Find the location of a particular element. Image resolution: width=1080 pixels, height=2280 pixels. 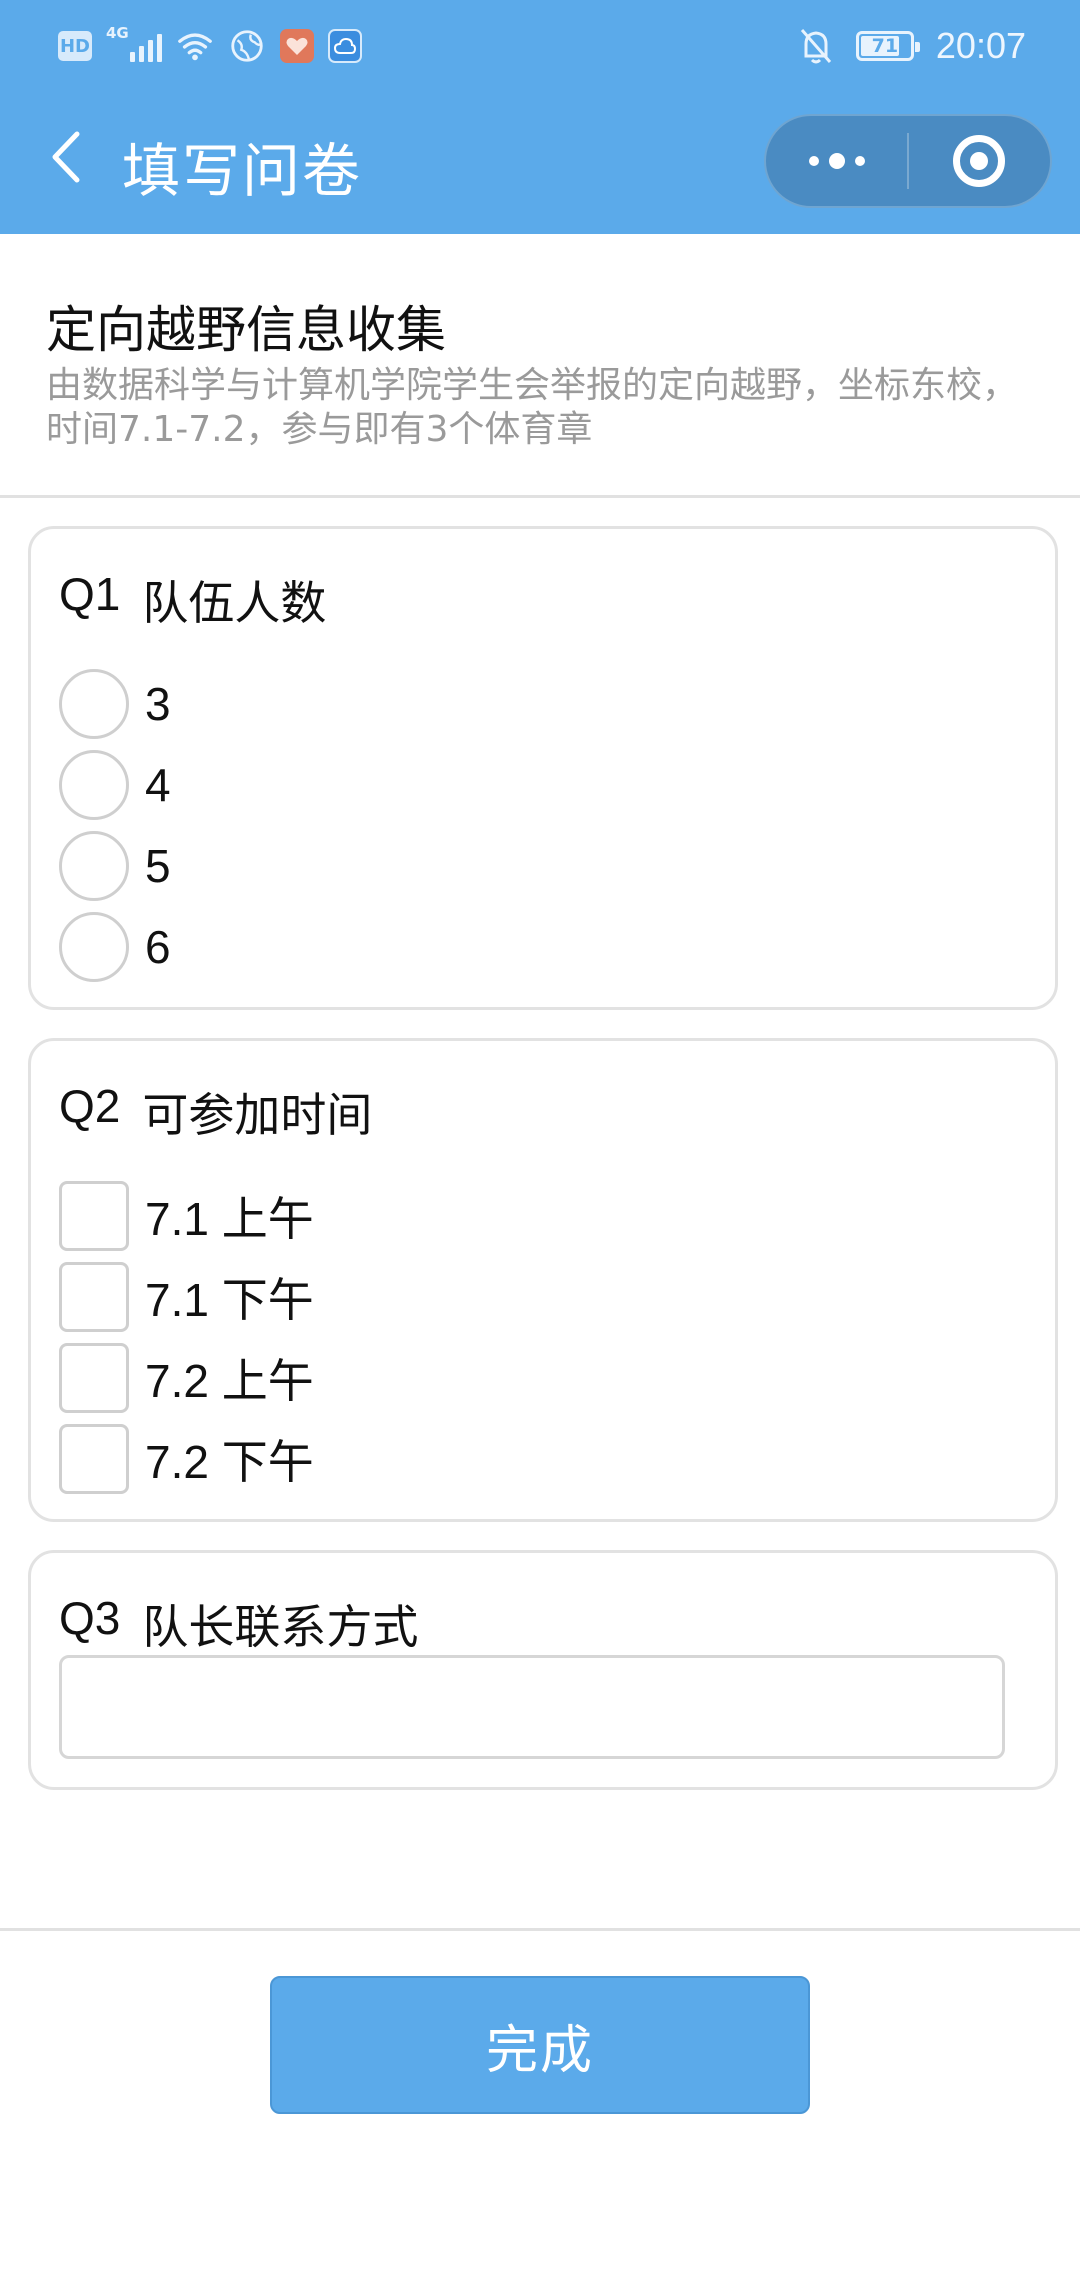

nav-bar: 填写问卷 is located at coordinates (540, 163).